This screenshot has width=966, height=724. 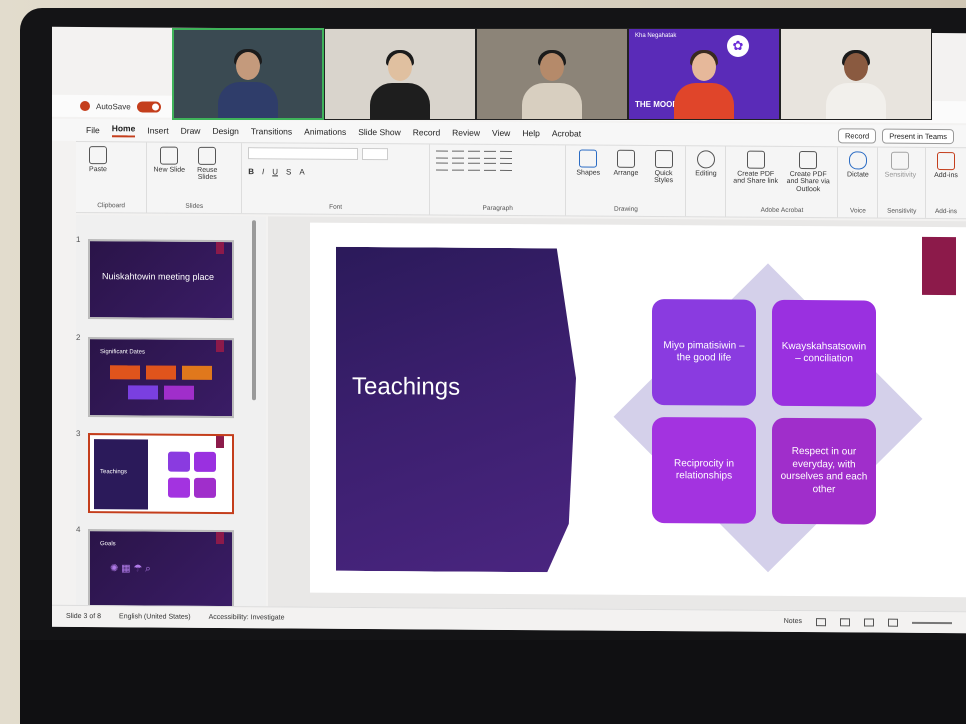 I want to click on teaching-box-2: Kwayskahsatsowin – conciliation, so click(x=824, y=353).